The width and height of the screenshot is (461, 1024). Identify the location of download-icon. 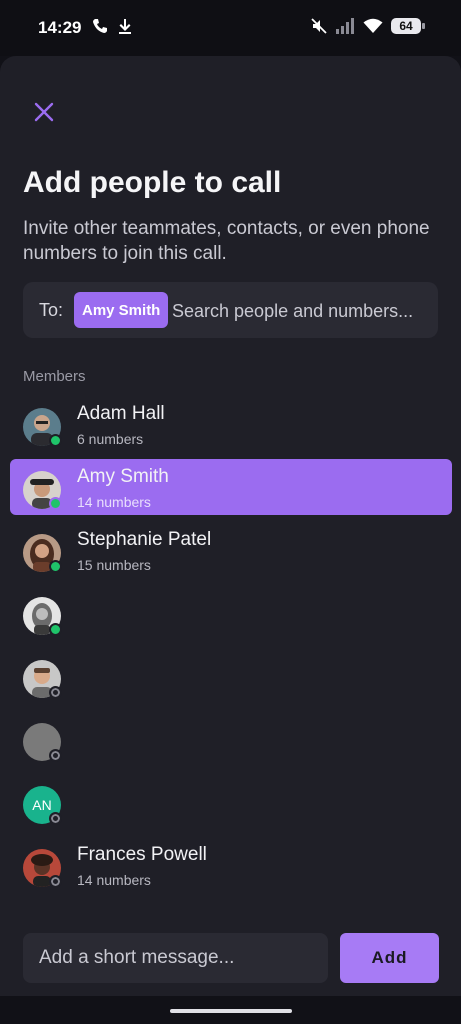
(125, 26).